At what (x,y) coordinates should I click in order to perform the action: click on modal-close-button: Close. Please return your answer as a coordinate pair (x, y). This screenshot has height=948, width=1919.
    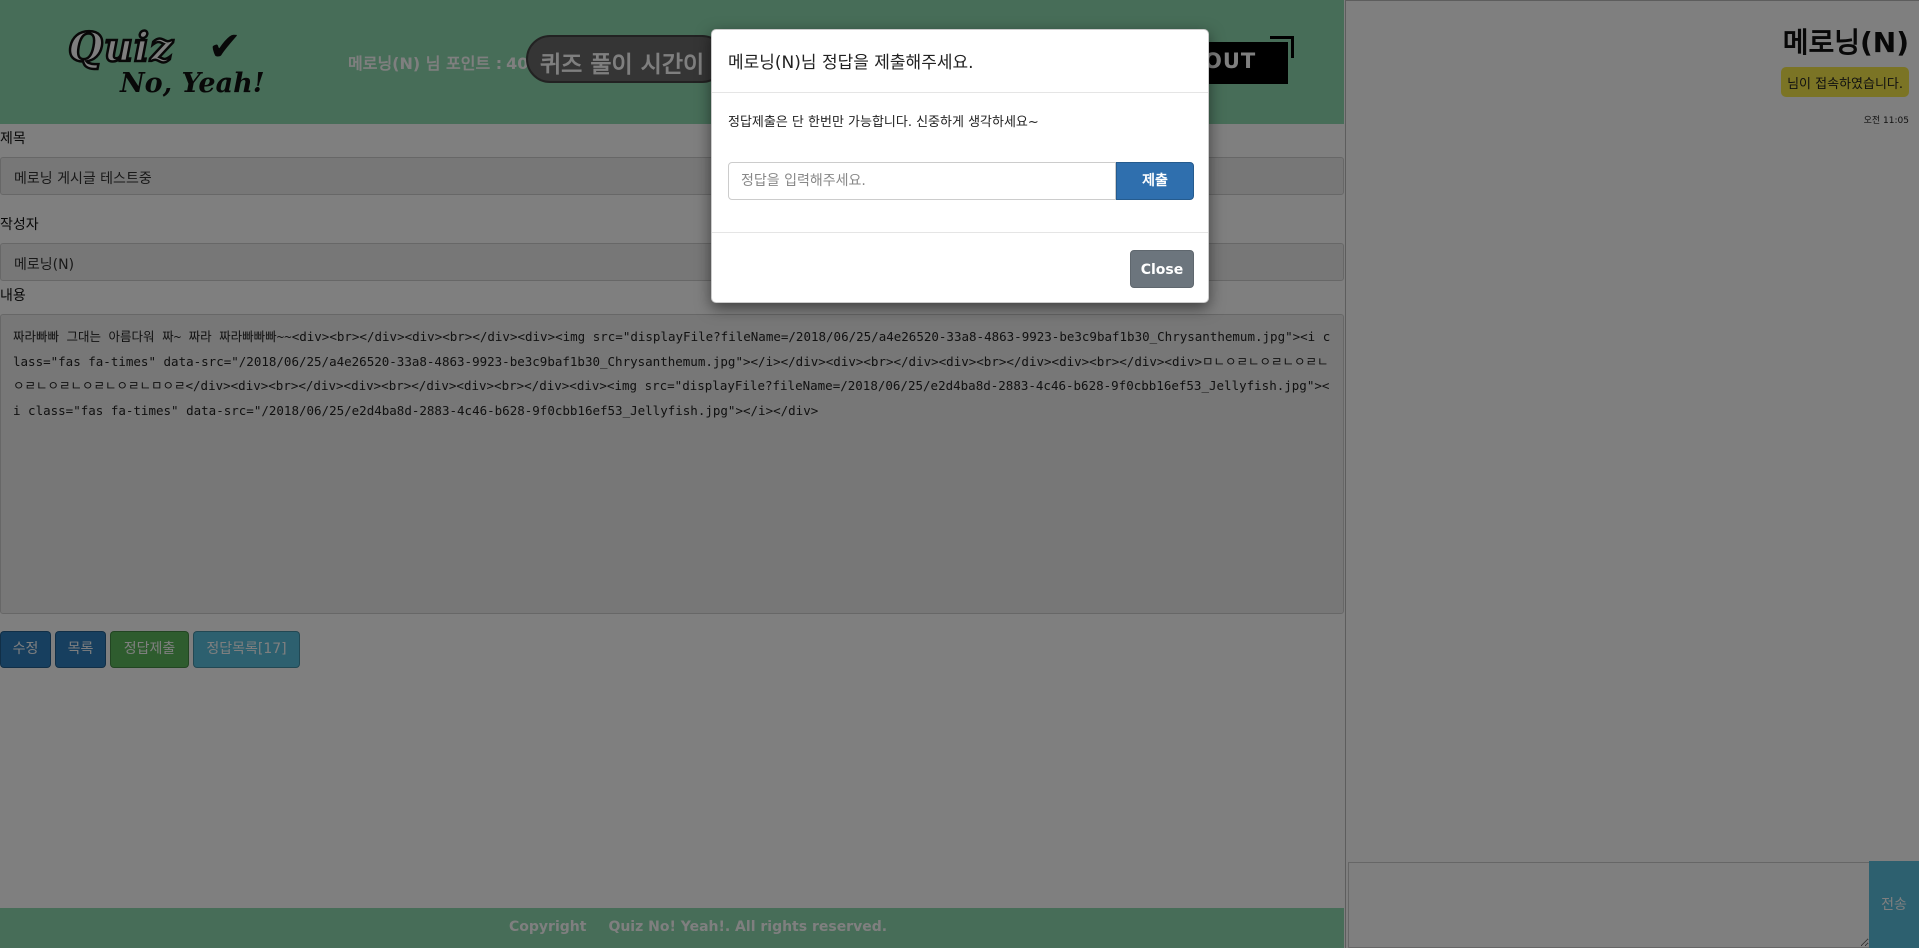
    Looking at the image, I should click on (1162, 269).